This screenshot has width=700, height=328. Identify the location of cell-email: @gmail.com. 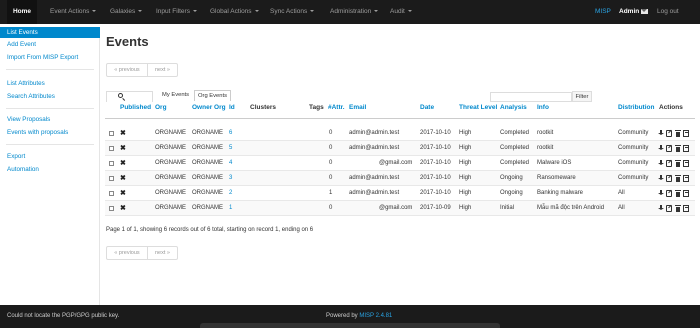
(396, 208).